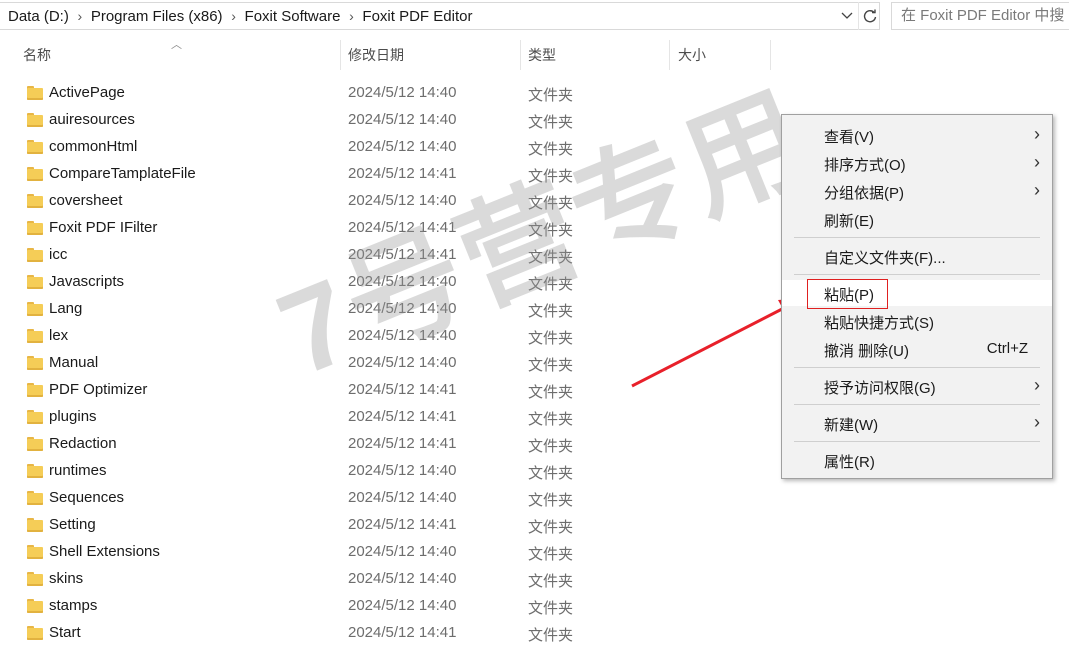  I want to click on menu-item-label: 属性(R), so click(849, 462).